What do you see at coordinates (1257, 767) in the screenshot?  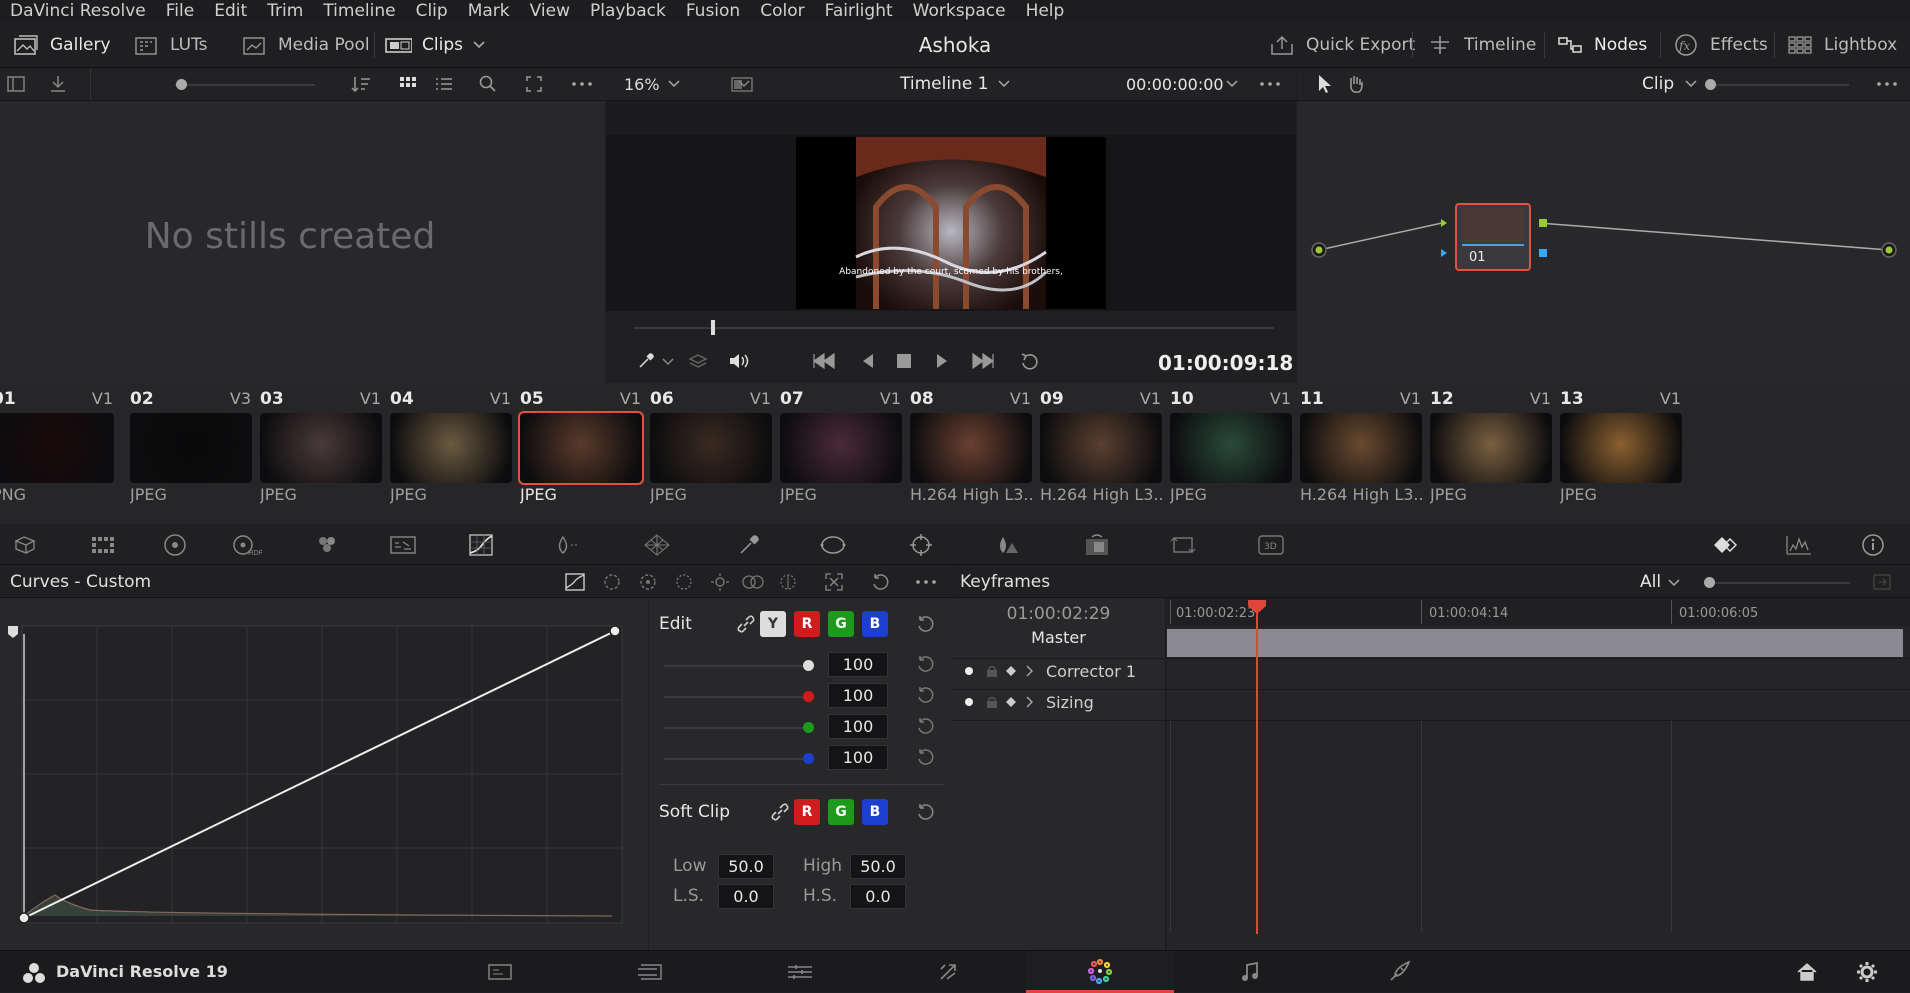 I see `keyframe-playhead` at bounding box center [1257, 767].